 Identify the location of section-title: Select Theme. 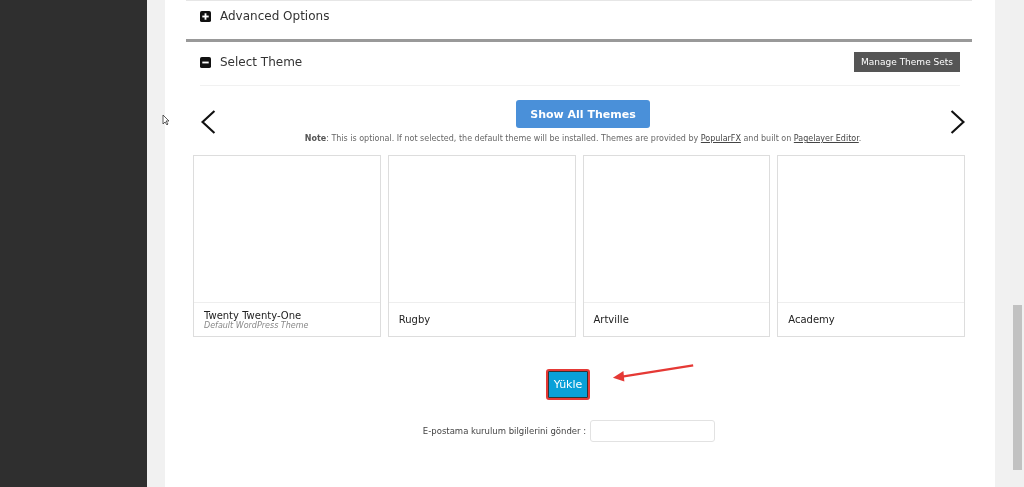
(261, 62).